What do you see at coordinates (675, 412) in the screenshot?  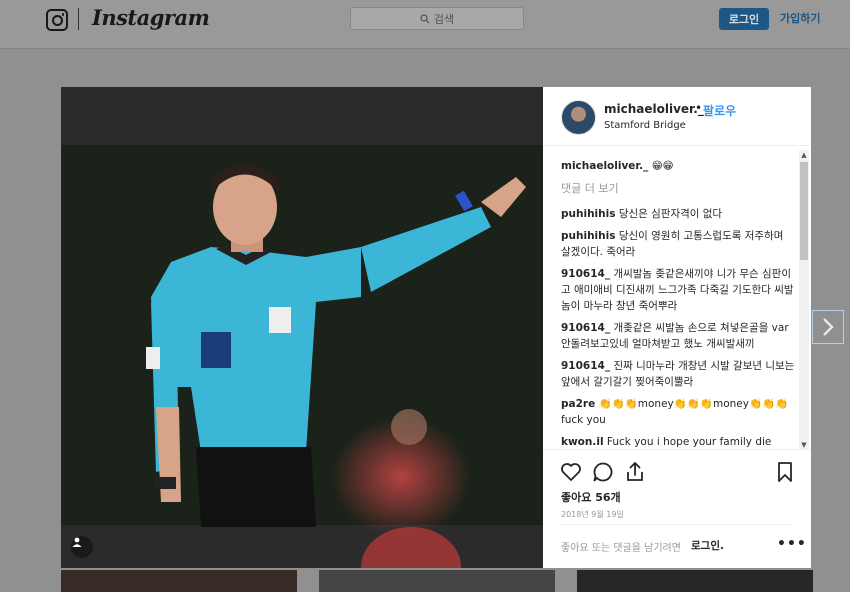 I see `comment-text: 👏👏👏money👏👏👏money👏👏👏 fuck you` at bounding box center [675, 412].